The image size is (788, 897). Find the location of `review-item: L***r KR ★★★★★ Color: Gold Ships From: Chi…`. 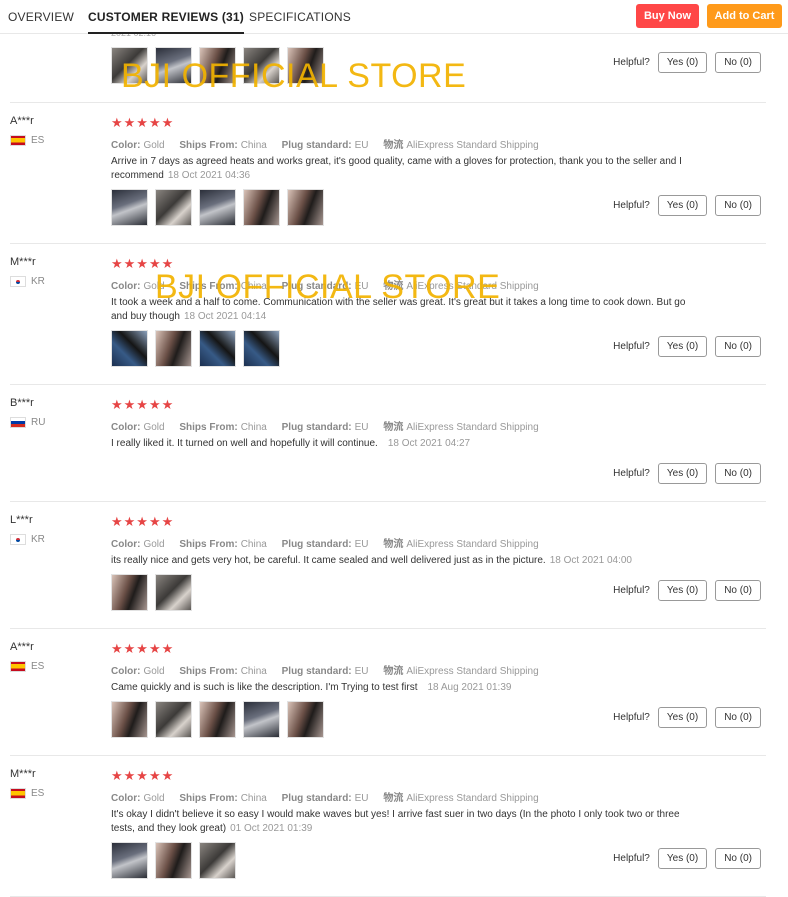

review-item: L***r KR ★★★★★ Color: Gold Ships From: Chi… is located at coordinates (388, 565).